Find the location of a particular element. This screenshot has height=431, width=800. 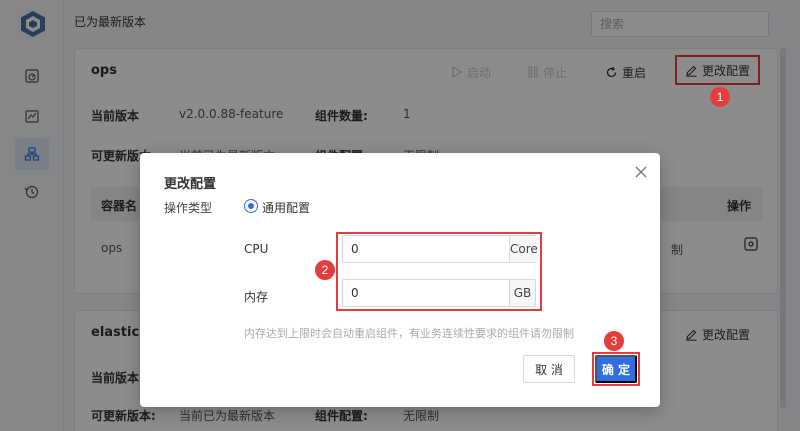

step-marker-2: 2 is located at coordinates (325, 270).